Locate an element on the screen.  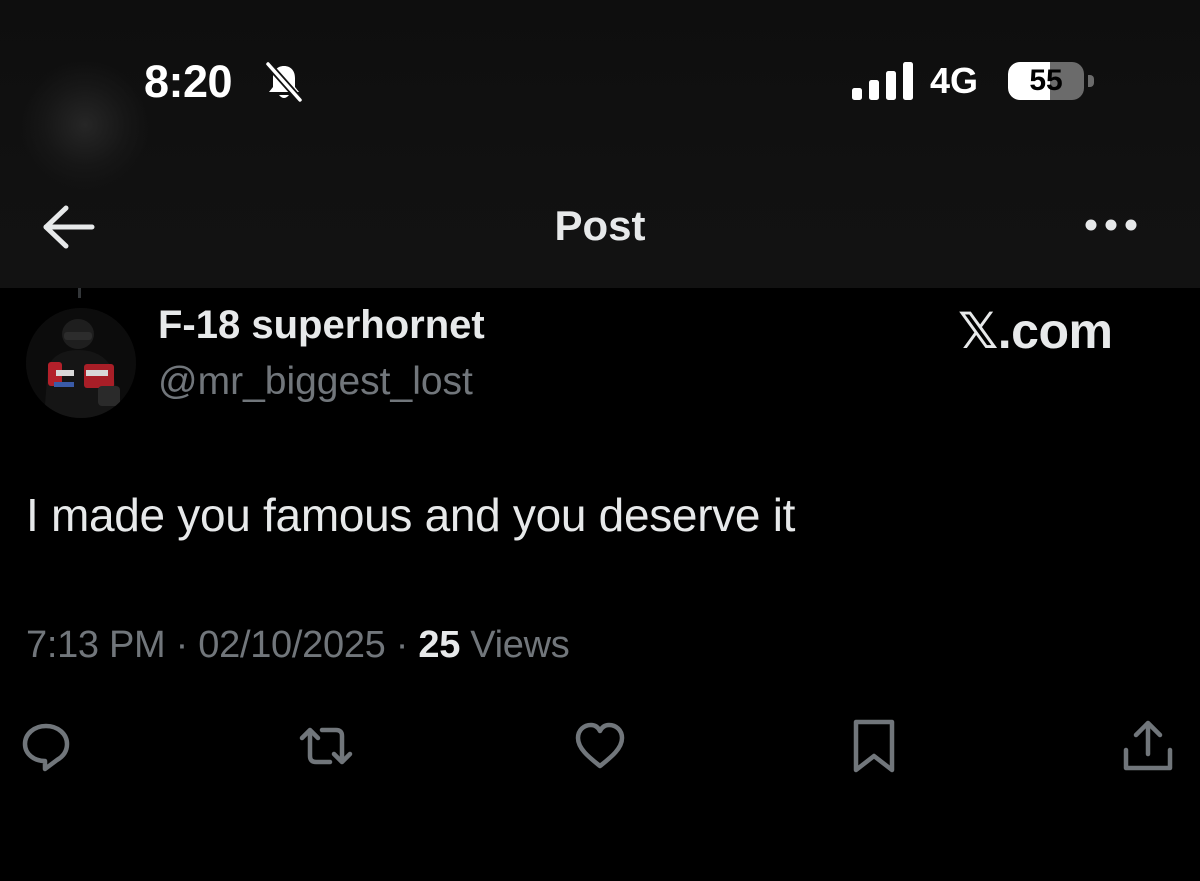
battery-tip is located at coordinates (1091, 81).